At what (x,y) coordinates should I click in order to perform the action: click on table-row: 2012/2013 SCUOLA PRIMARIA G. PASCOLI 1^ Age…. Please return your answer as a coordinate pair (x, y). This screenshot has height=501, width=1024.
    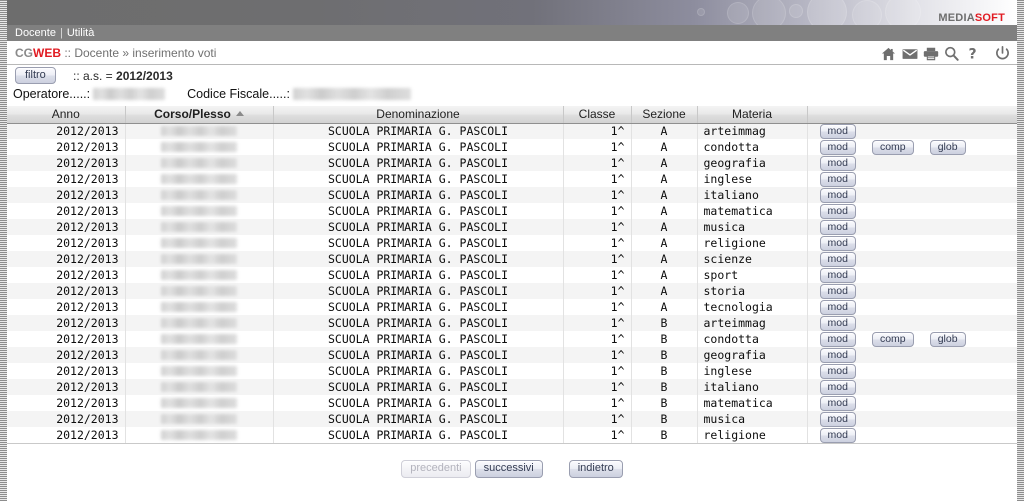
    Looking at the image, I should click on (512, 163).